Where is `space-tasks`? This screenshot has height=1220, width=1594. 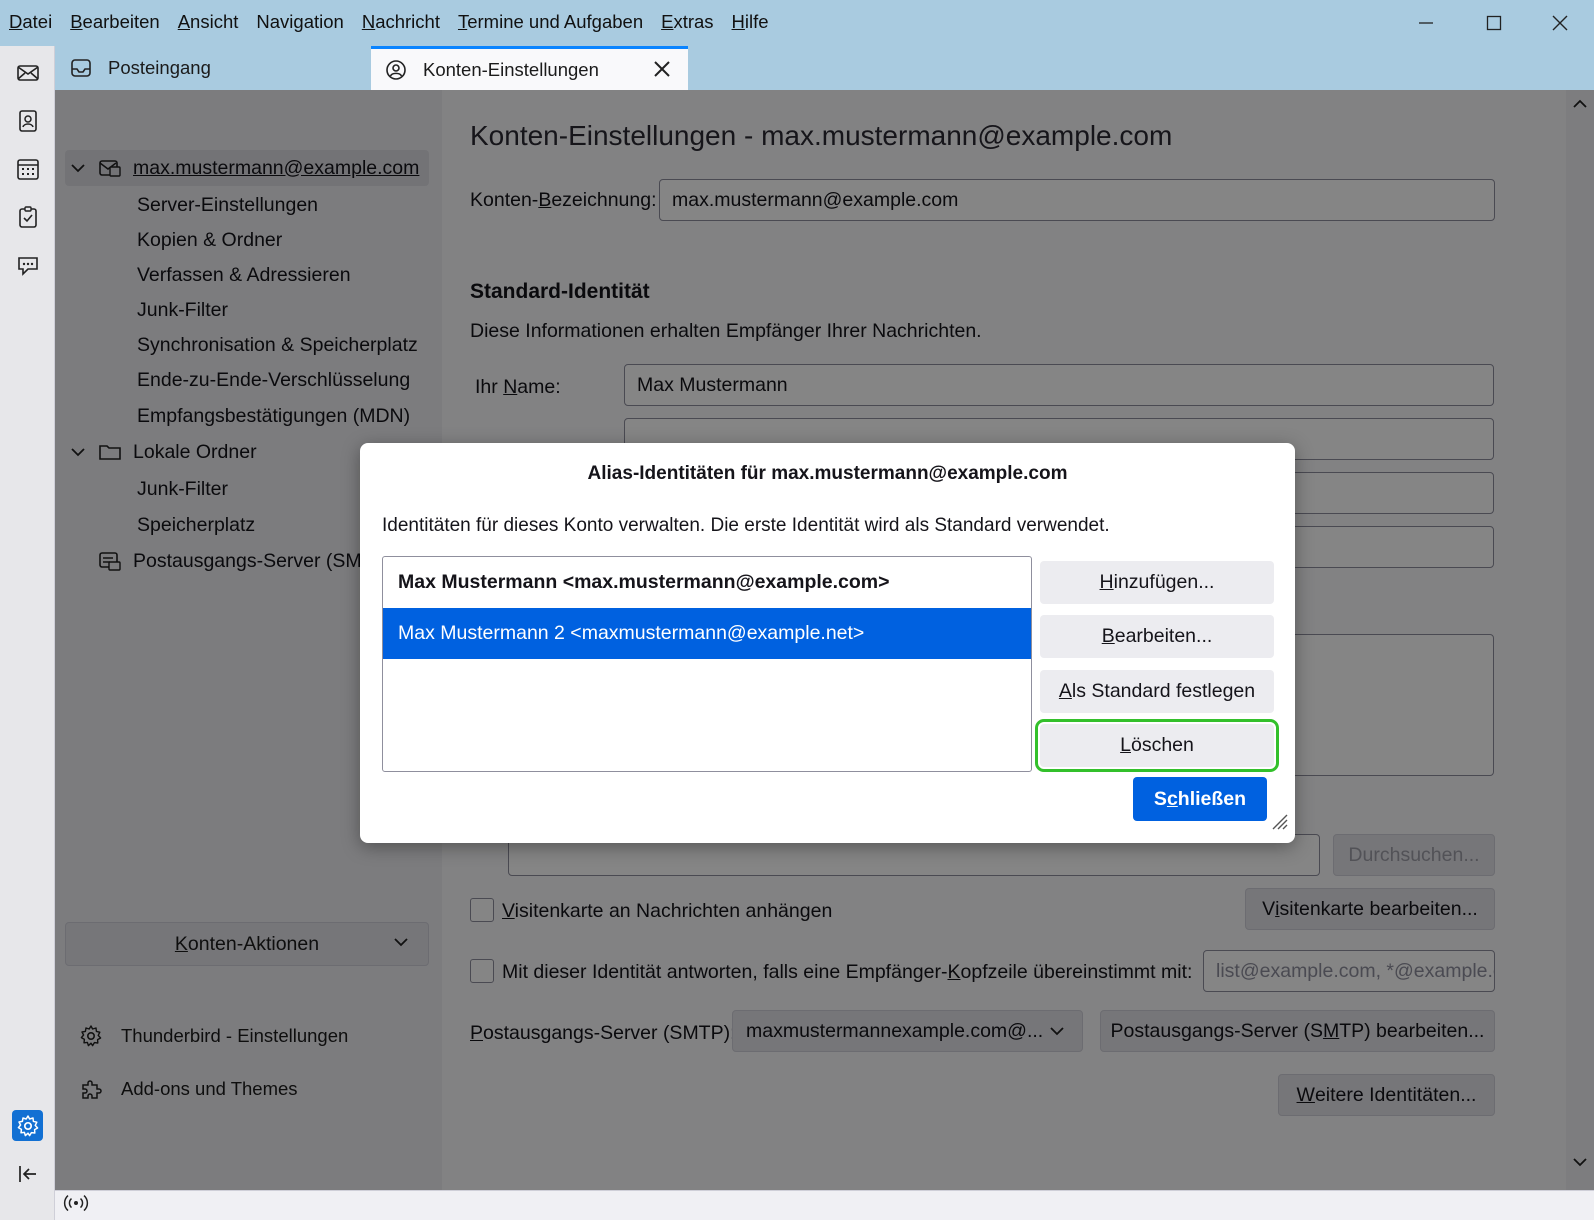
space-tasks is located at coordinates (27, 216).